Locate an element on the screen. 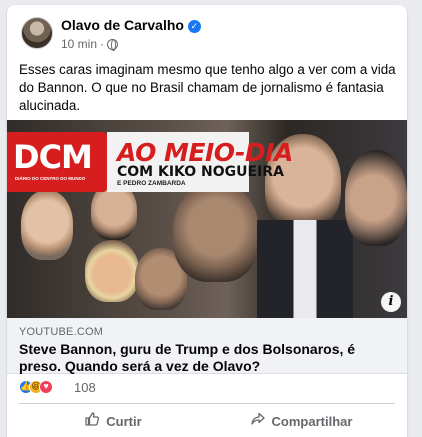  author-name: Olavo de Carvalho is located at coordinates (122, 25).